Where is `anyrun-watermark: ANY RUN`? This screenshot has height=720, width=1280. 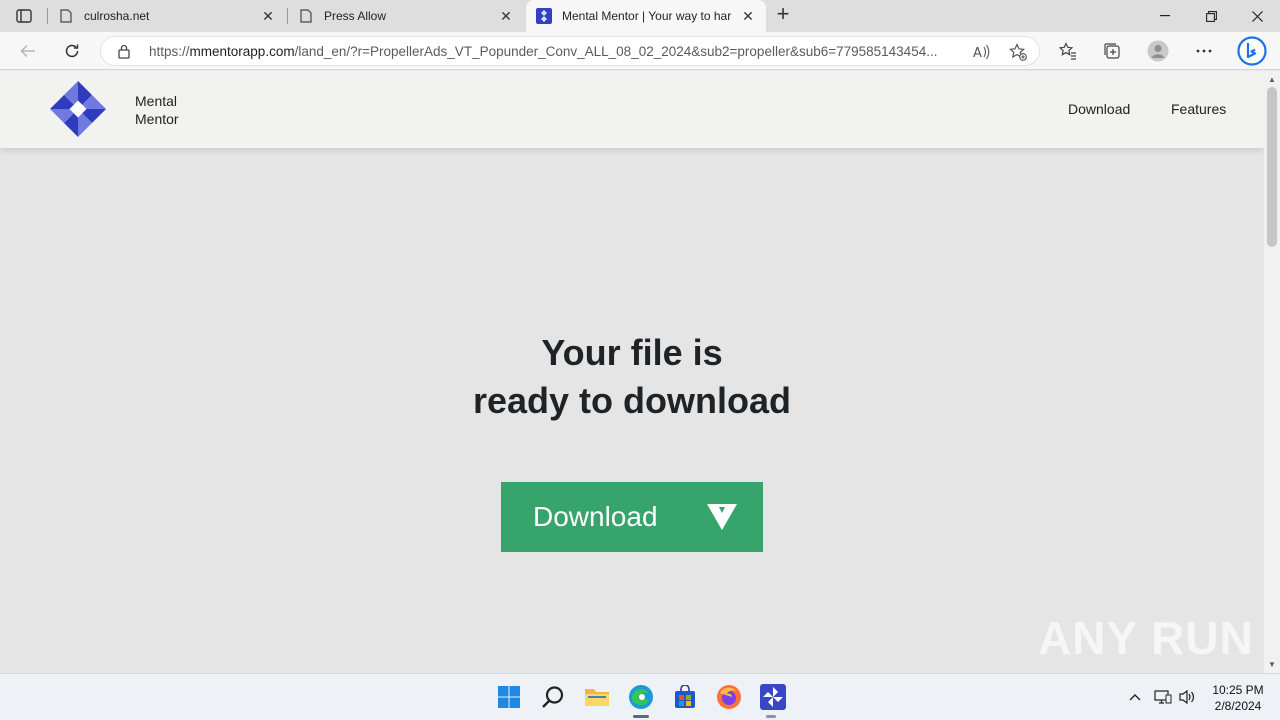 anyrun-watermark: ANY RUN is located at coordinates (1146, 638).